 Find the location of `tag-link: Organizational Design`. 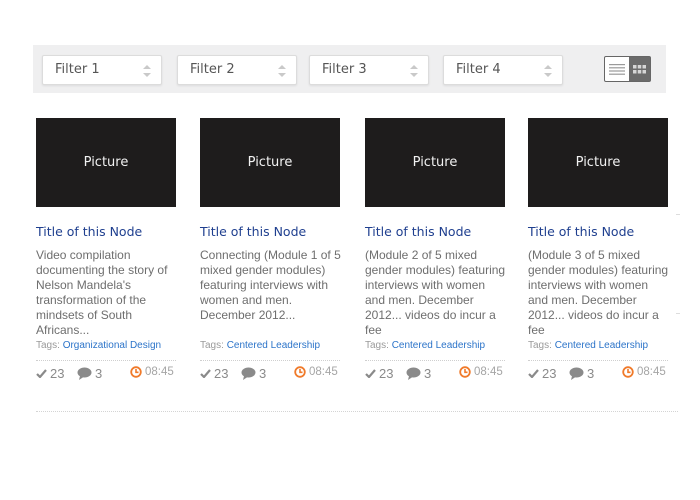

tag-link: Organizational Design is located at coordinates (112, 345).